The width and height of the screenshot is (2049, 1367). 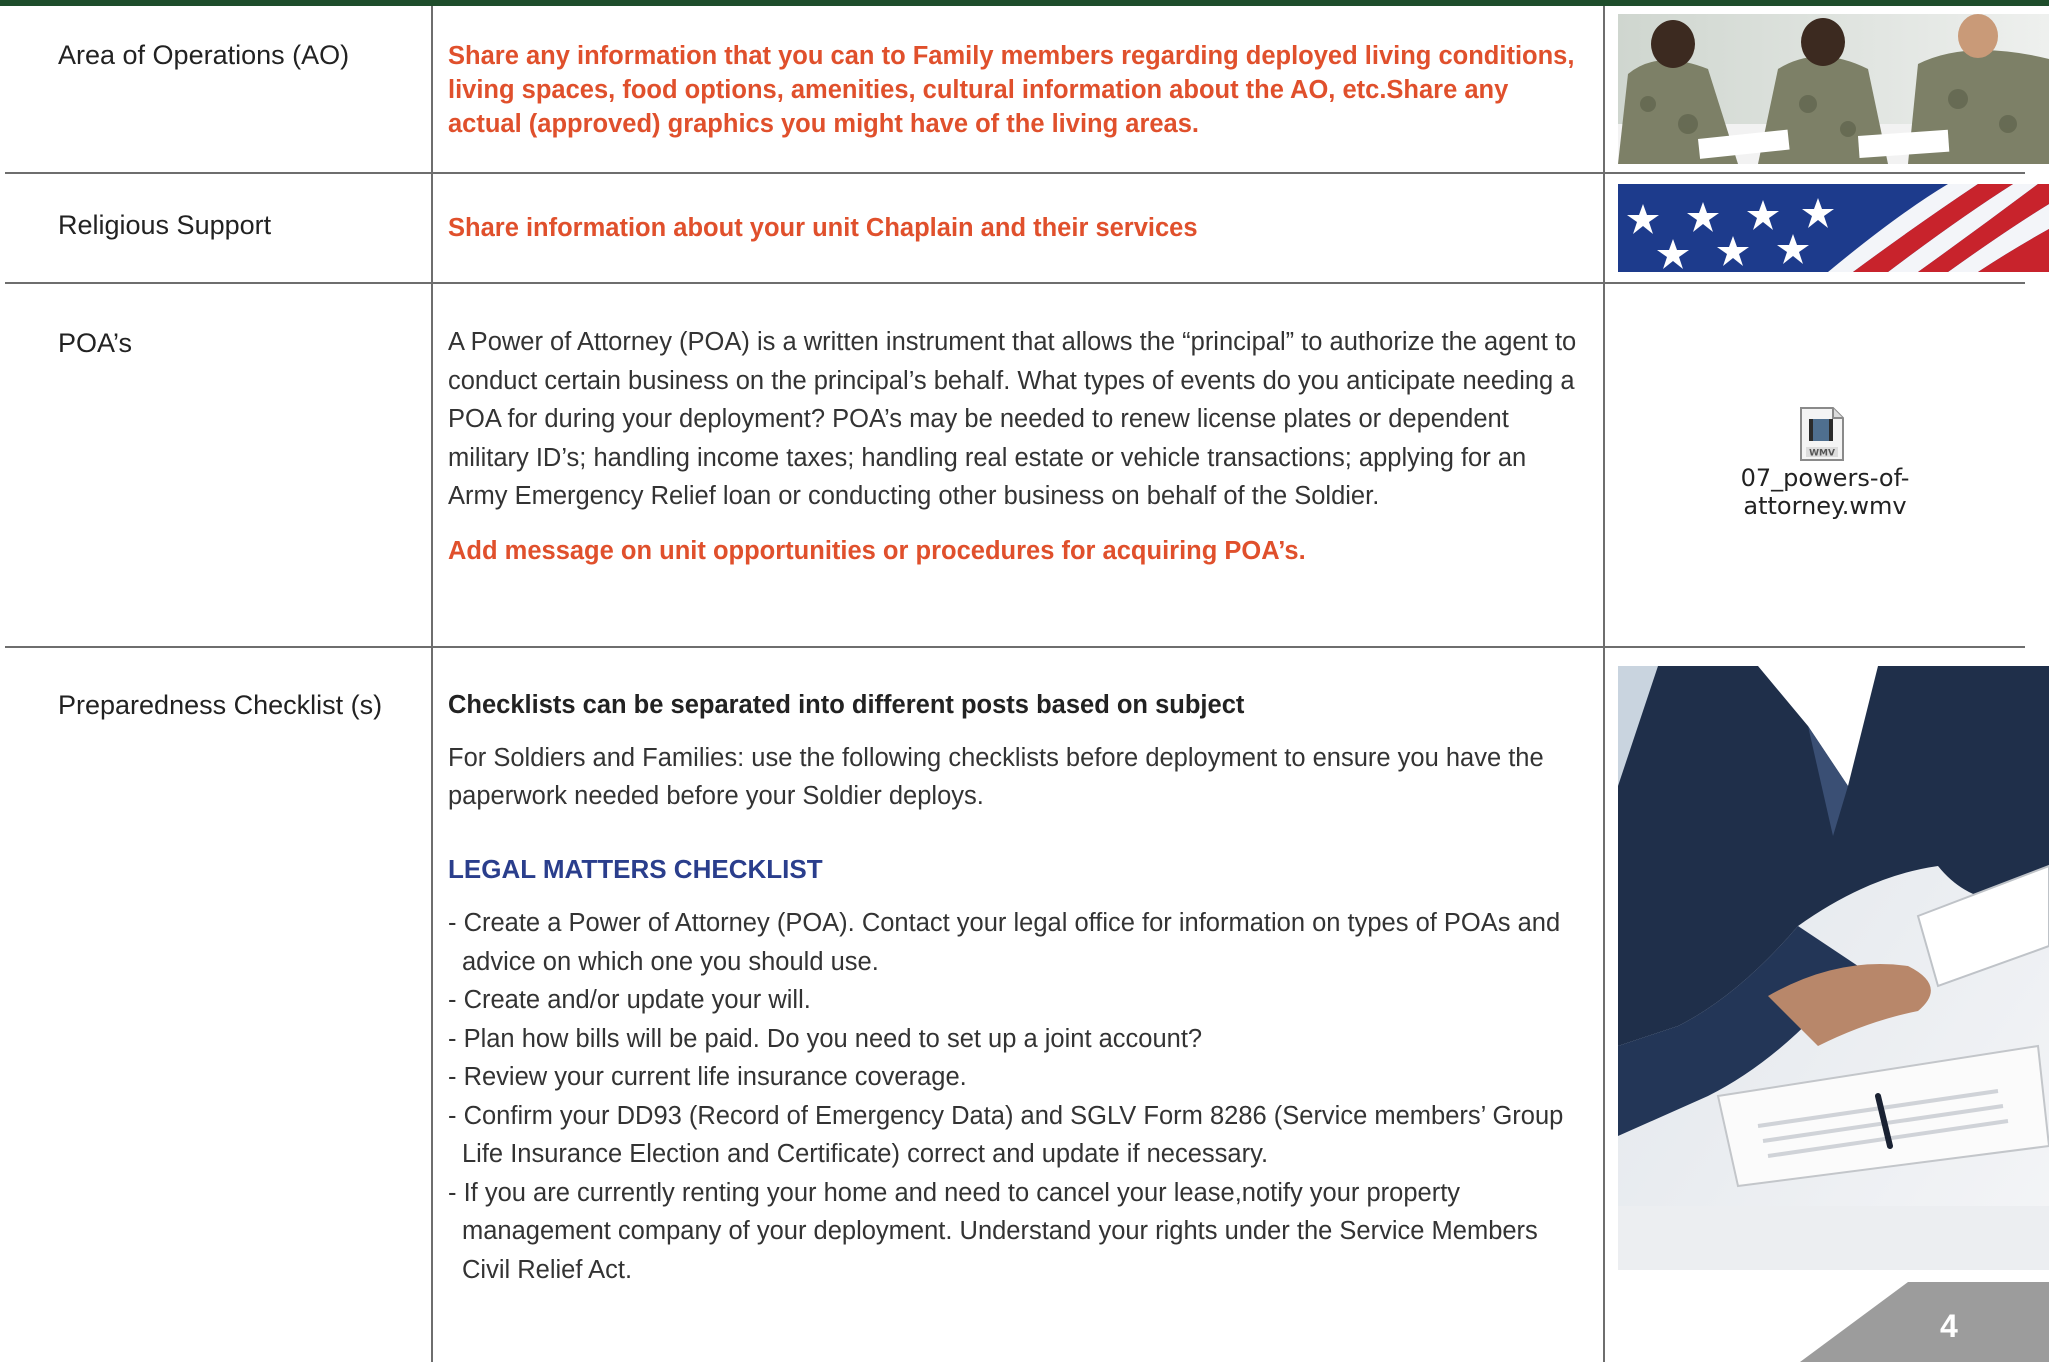 I want to click on american-flag-banner, so click(x=1833, y=228).